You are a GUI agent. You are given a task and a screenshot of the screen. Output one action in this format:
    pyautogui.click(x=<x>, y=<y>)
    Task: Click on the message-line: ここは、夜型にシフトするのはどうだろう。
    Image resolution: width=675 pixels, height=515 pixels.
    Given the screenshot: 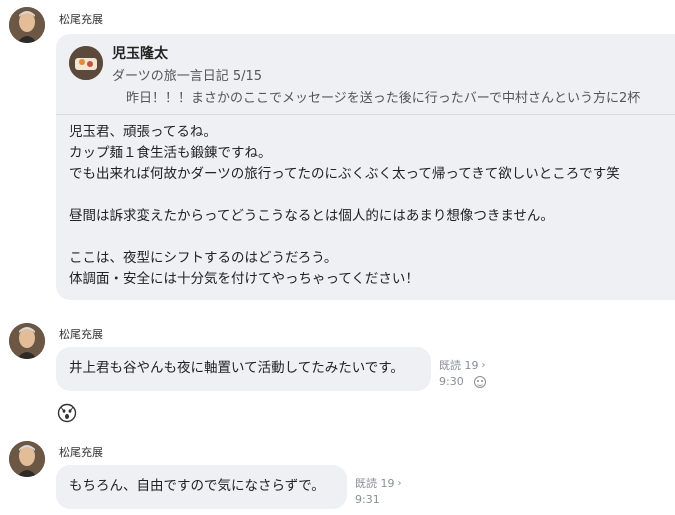 What is the action you would take?
    pyautogui.click(x=203, y=258)
    